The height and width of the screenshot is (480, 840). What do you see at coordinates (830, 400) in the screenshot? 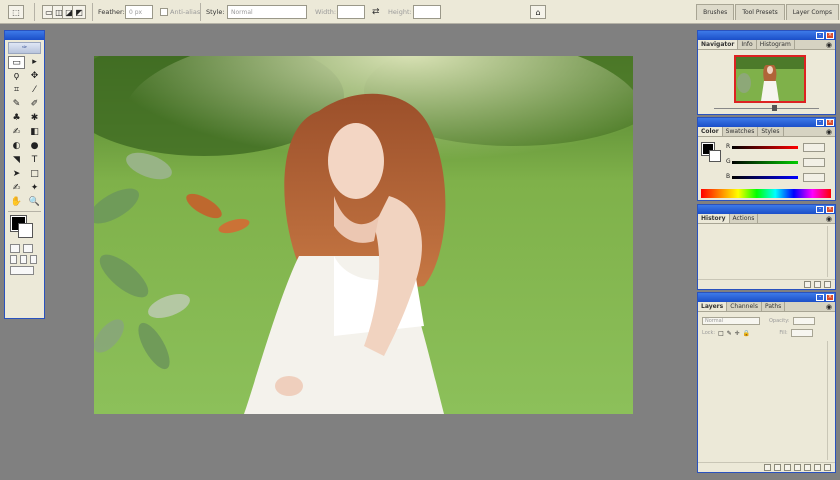
I see `layers-scrollbar` at bounding box center [830, 400].